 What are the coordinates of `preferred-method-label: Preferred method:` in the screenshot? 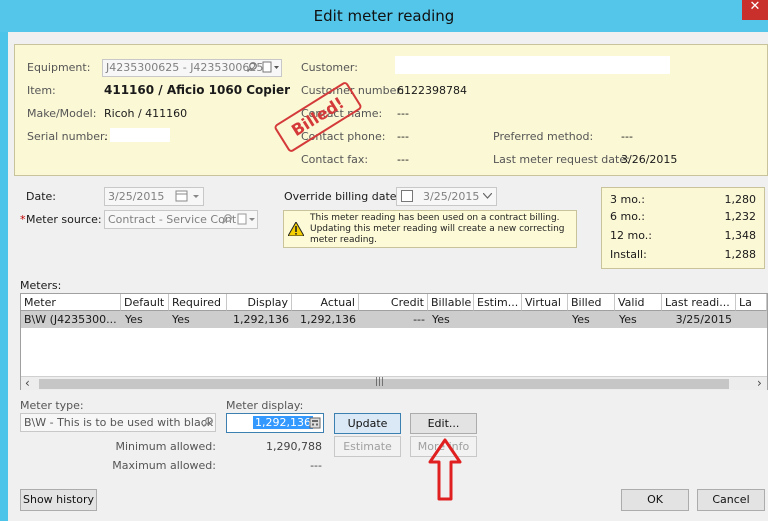 It's located at (543, 136).